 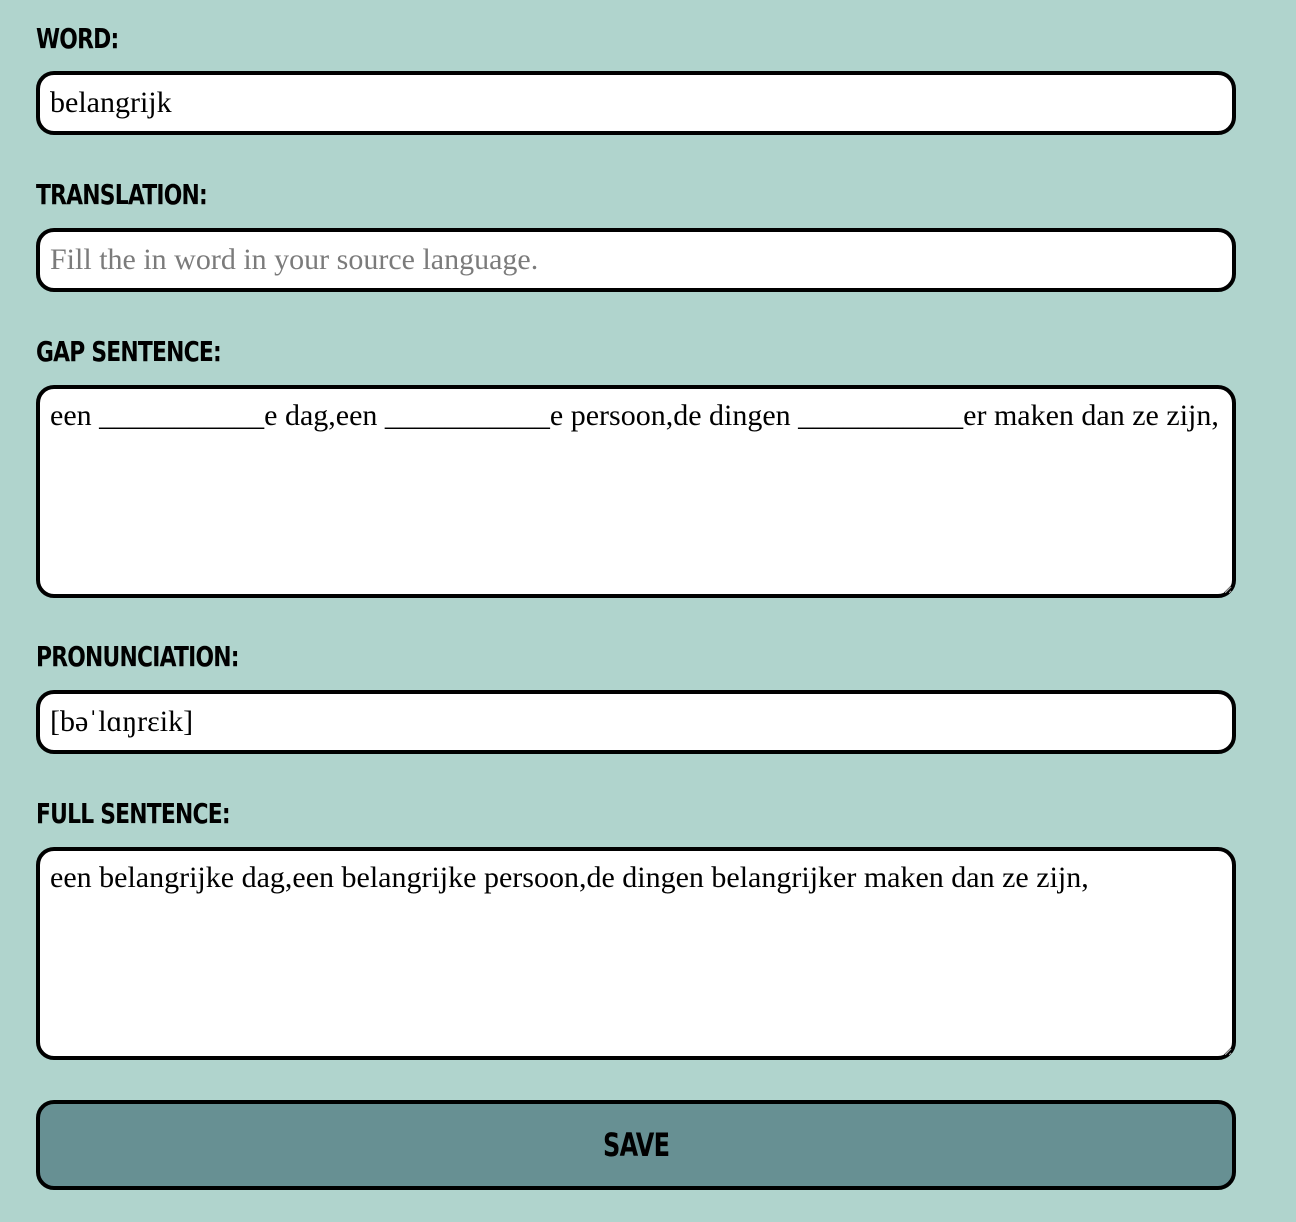 What do you see at coordinates (77, 38) in the screenshot?
I see `word-label: Word:` at bounding box center [77, 38].